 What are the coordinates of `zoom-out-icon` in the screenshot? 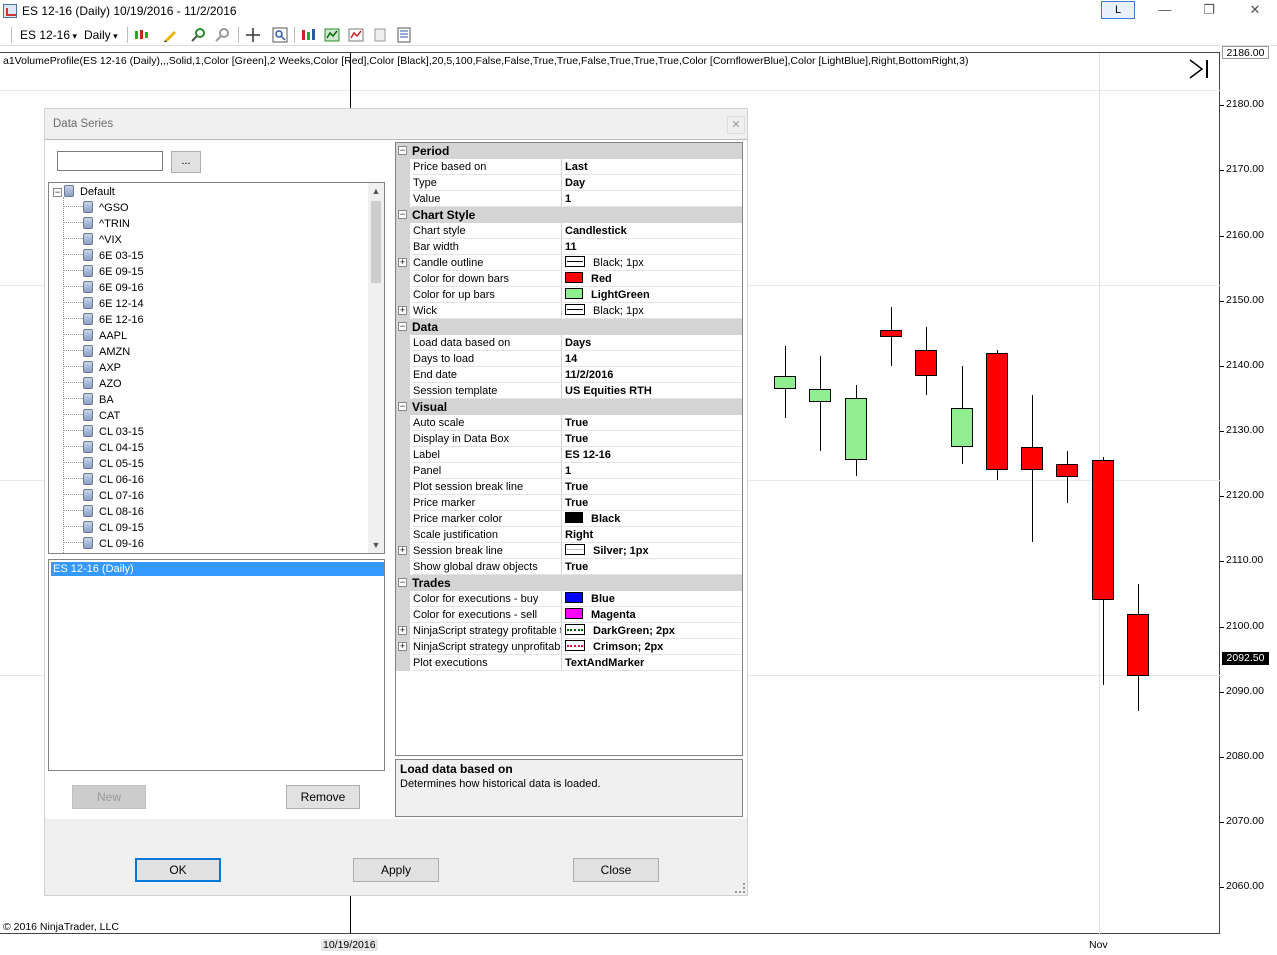 It's located at (222, 35).